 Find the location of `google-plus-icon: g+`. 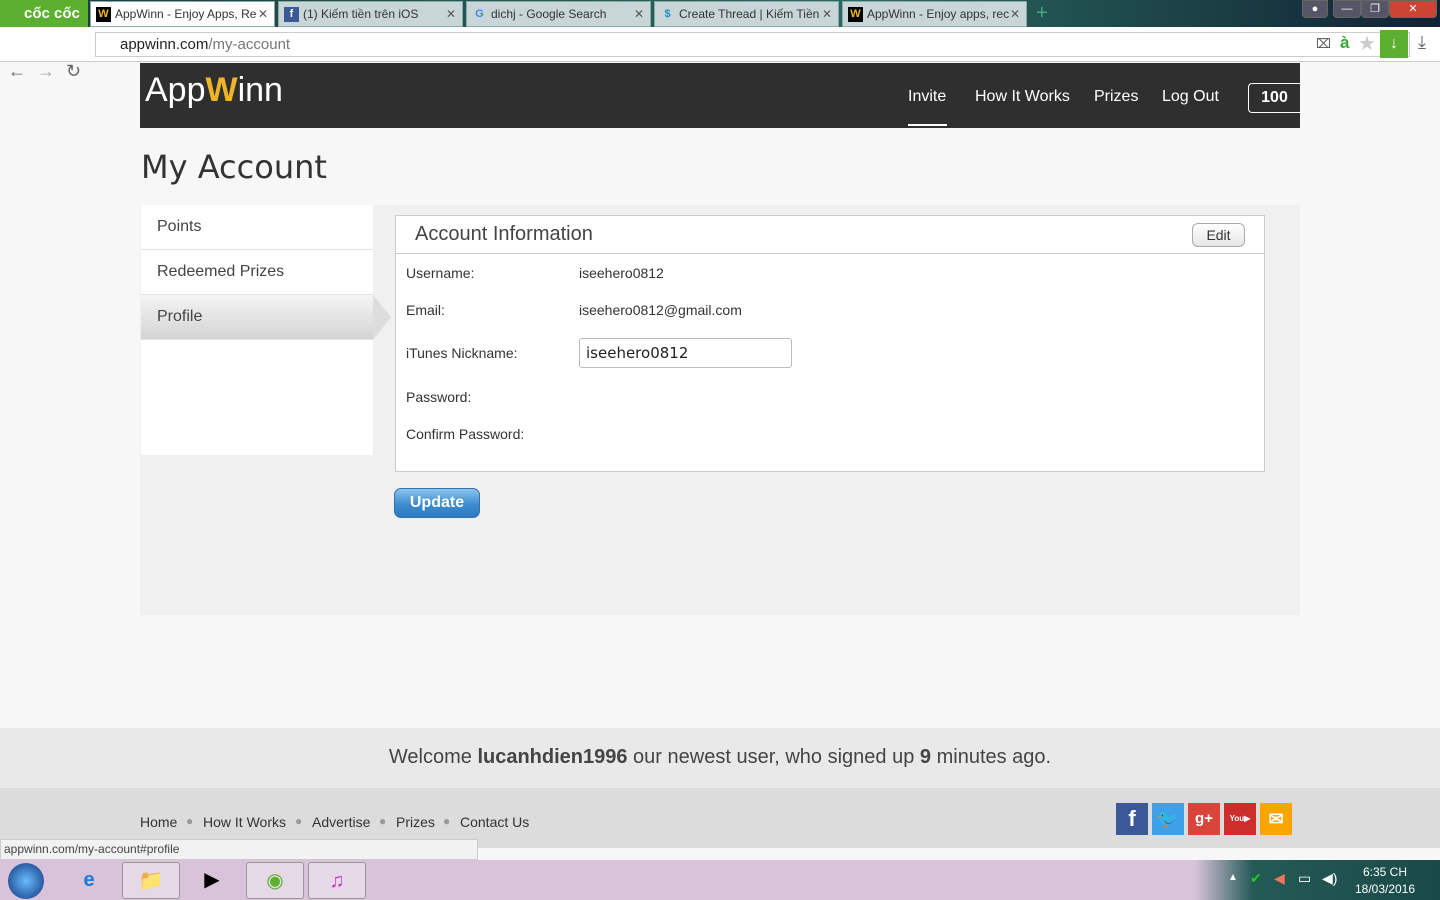

google-plus-icon: g+ is located at coordinates (1204, 819).